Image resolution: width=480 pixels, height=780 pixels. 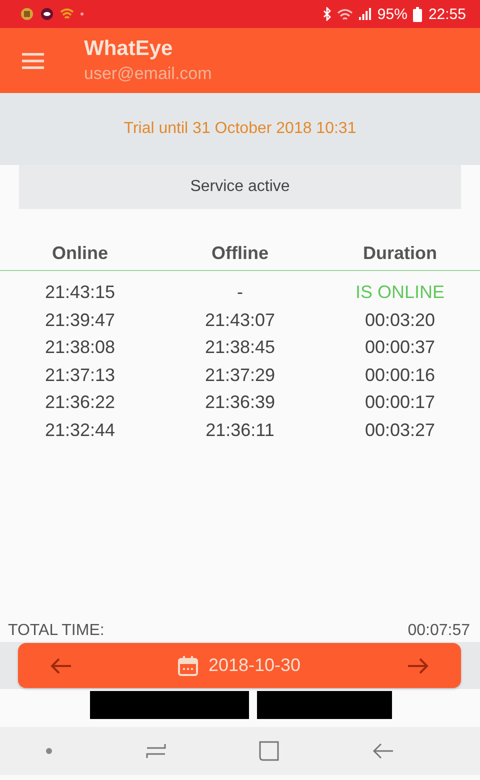 I want to click on table-cell-text: 21:43:15, so click(x=80, y=293).